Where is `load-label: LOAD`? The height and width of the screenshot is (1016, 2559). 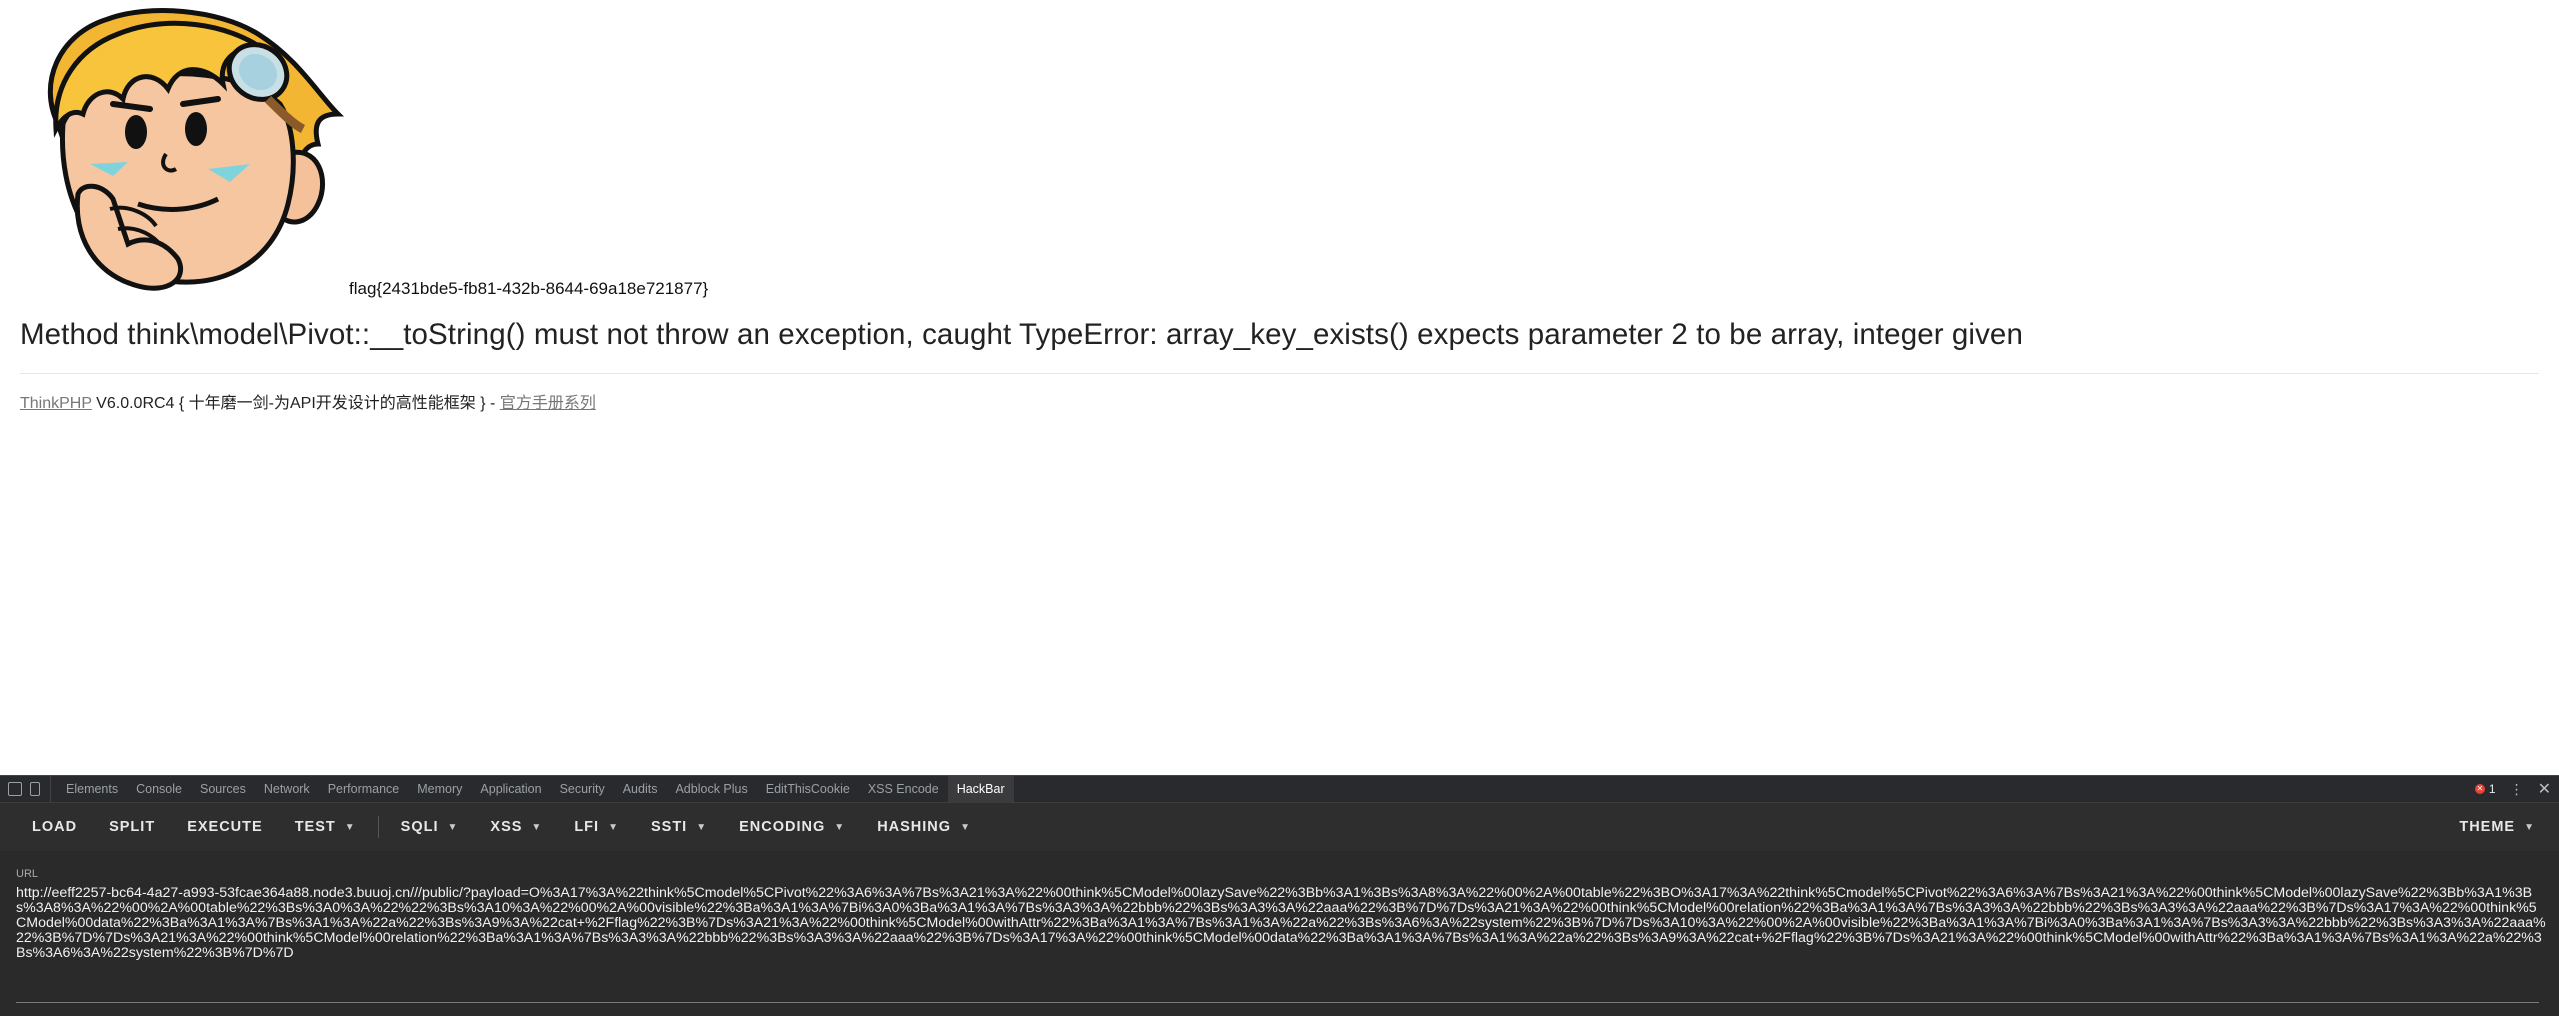
load-label: LOAD is located at coordinates (55, 827).